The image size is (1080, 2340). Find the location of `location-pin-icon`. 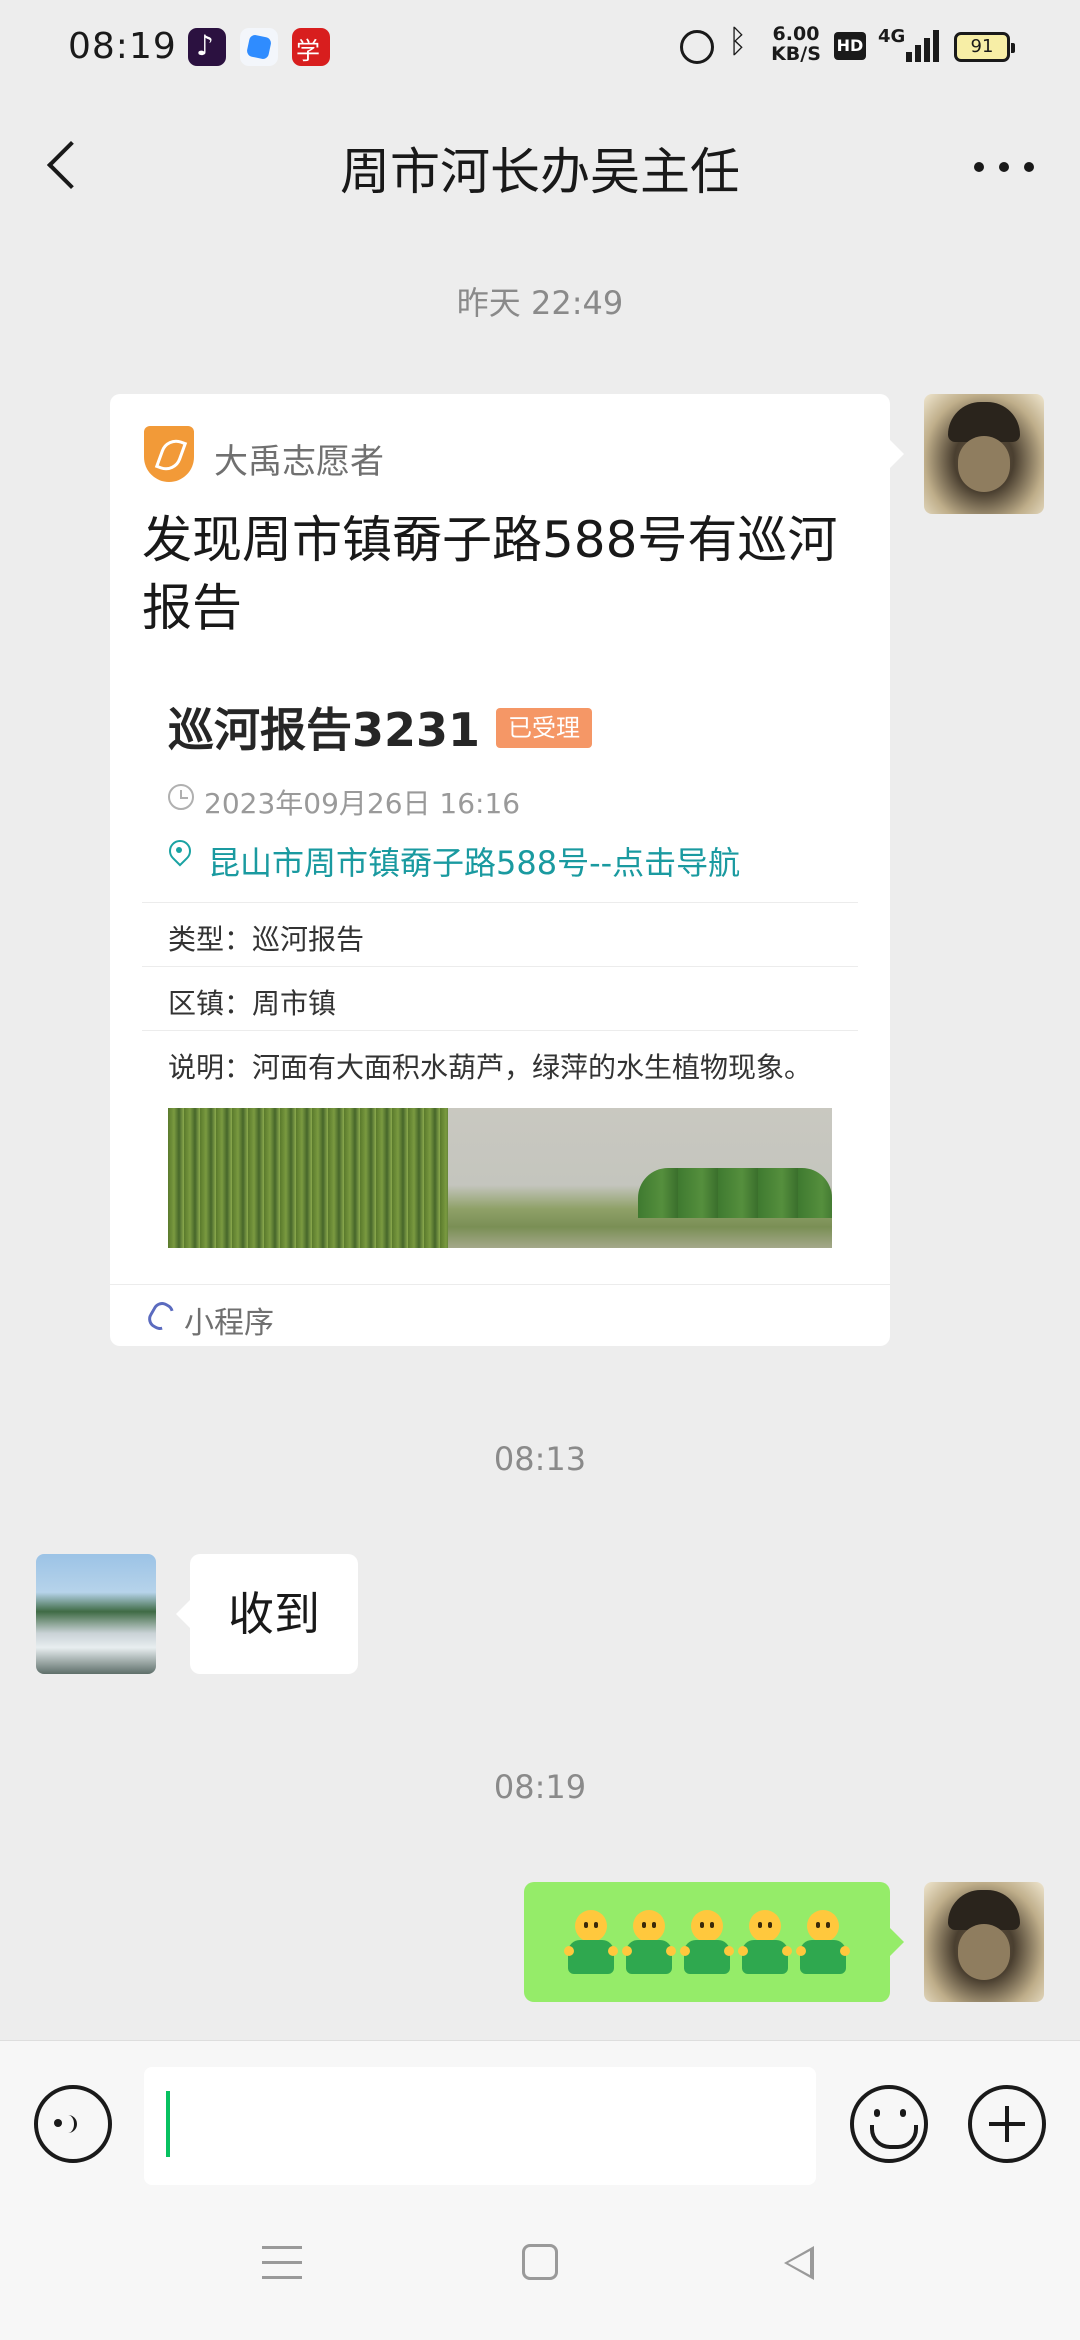

location-pin-icon is located at coordinates (180, 855).